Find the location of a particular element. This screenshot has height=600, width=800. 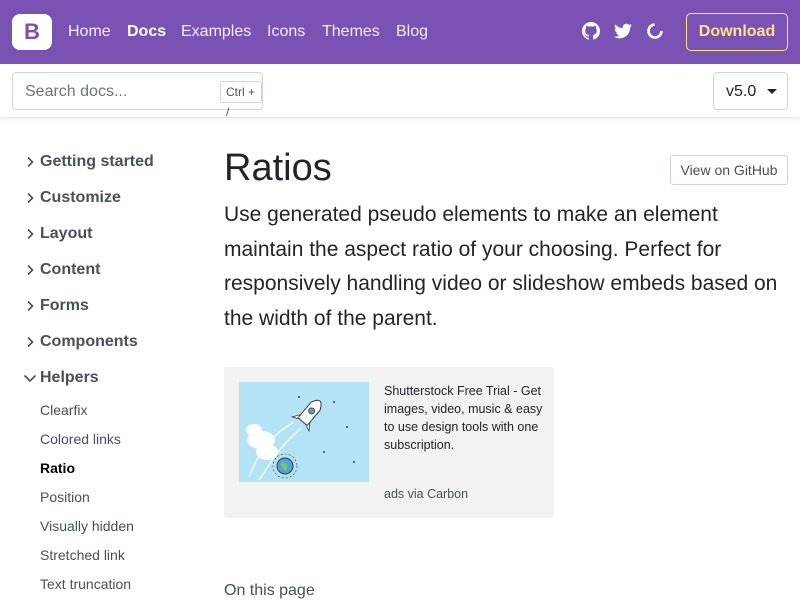

ad-image is located at coordinates (304, 432).